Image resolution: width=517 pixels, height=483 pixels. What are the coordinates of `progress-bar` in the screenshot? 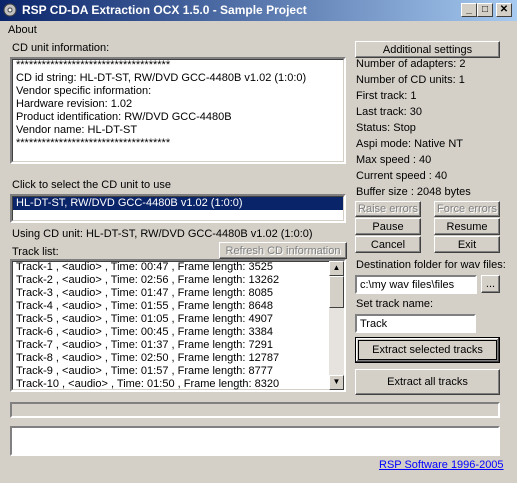 It's located at (255, 410).